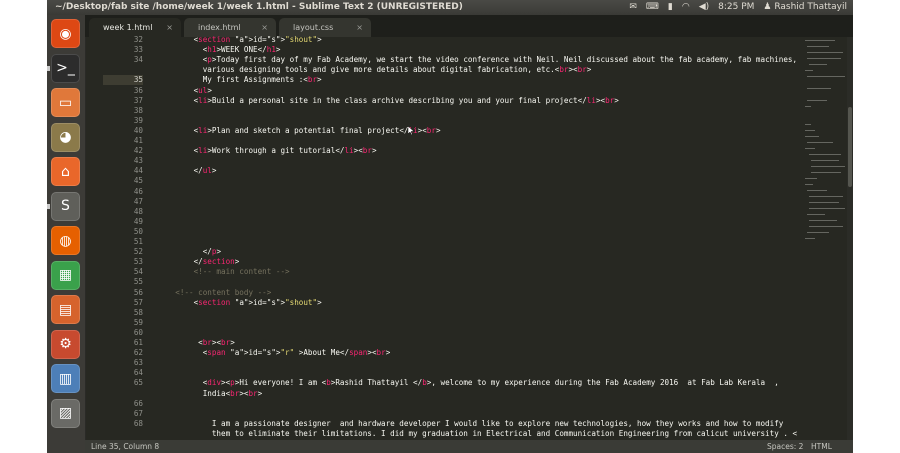 The image size is (900, 453). Describe the element at coordinates (138, 332) in the screenshot. I see `line-number: 60` at that location.